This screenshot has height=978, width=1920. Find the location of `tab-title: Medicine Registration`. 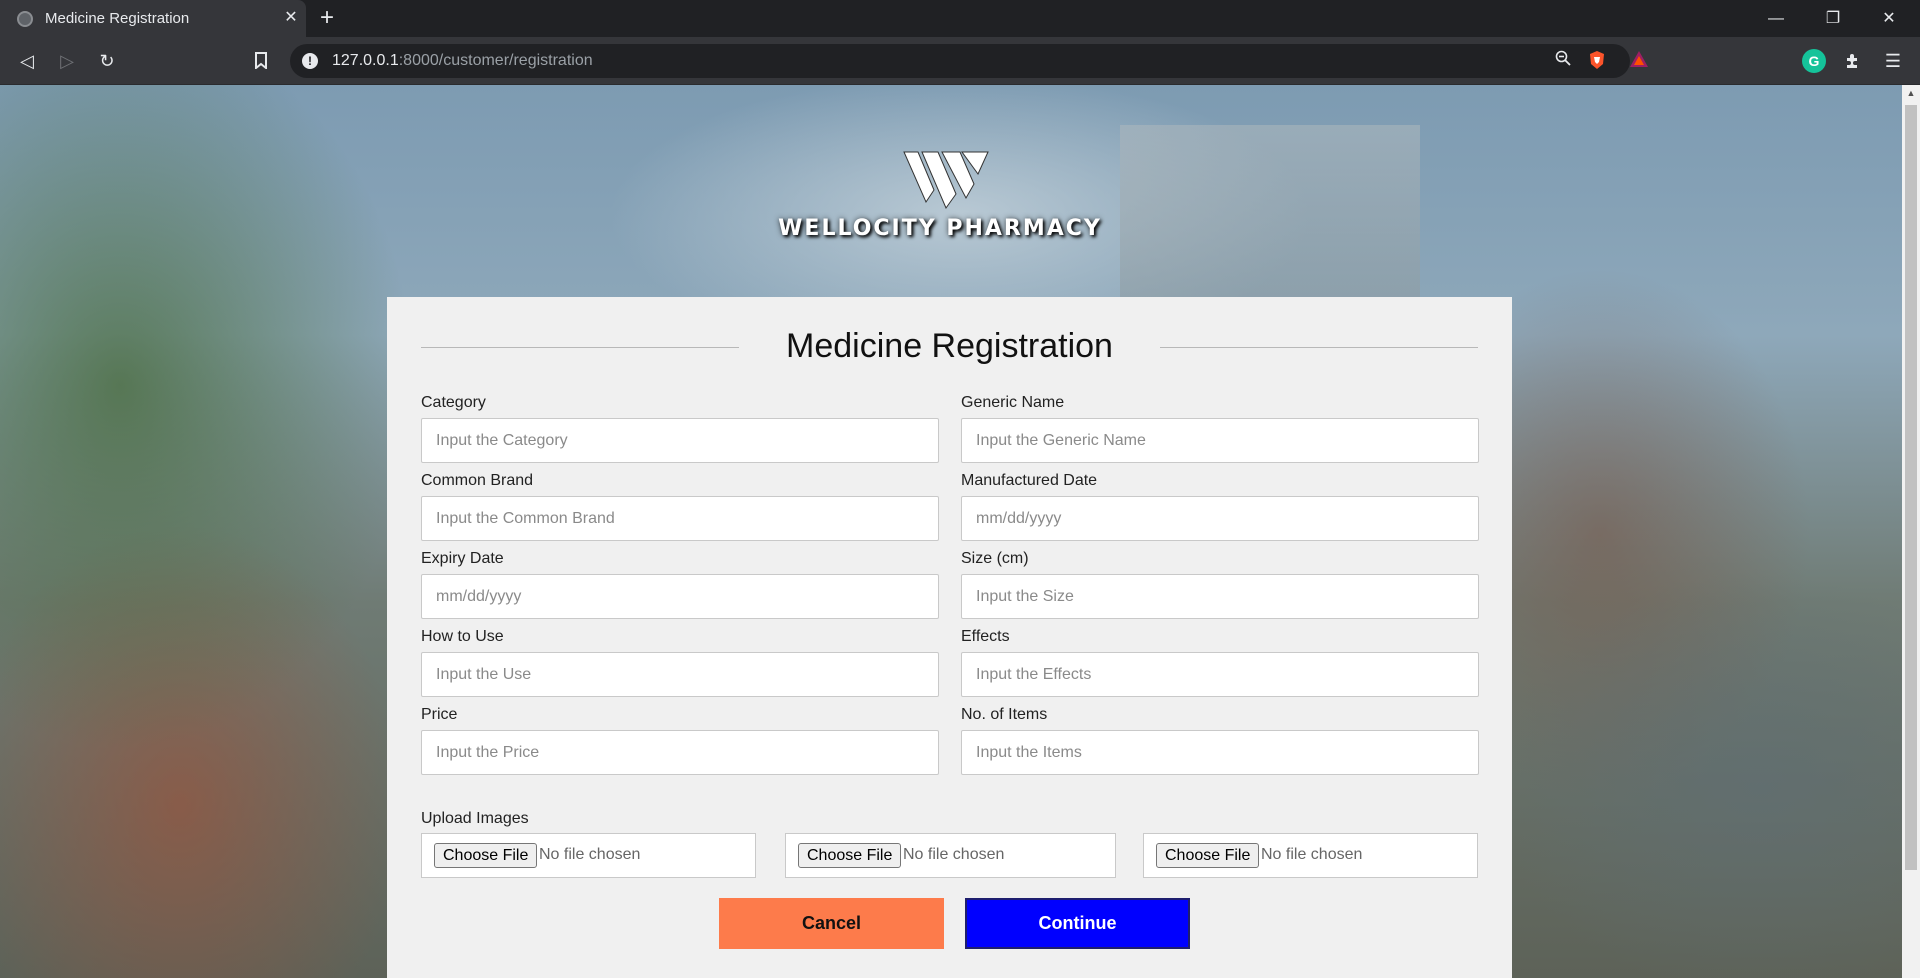

tab-title: Medicine Registration is located at coordinates (117, 18).